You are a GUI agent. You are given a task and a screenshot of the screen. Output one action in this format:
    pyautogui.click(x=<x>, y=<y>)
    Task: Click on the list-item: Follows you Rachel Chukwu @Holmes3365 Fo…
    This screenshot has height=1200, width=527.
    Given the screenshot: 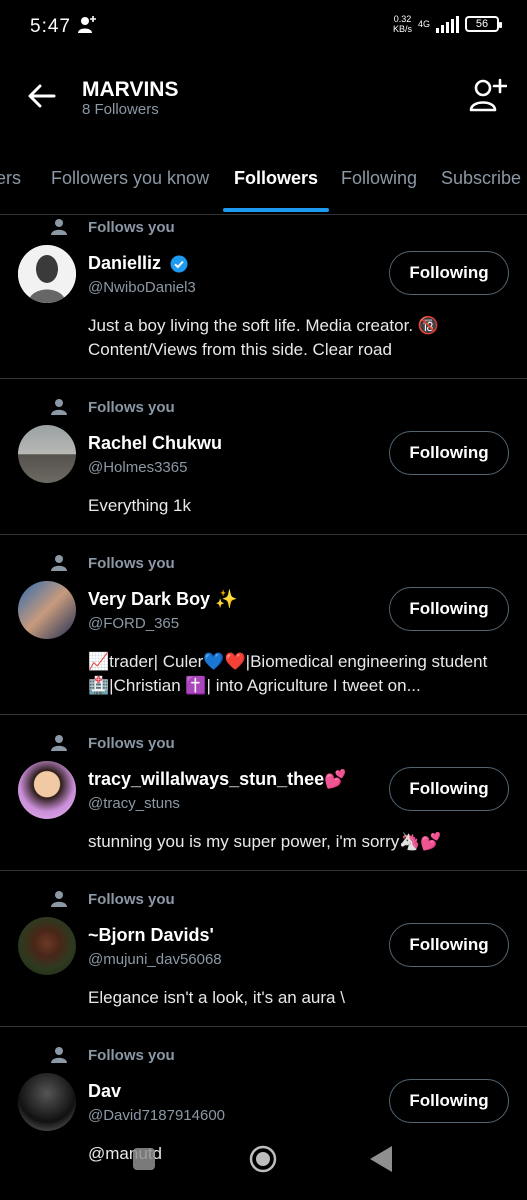 What is the action you would take?
    pyautogui.click(x=263, y=457)
    